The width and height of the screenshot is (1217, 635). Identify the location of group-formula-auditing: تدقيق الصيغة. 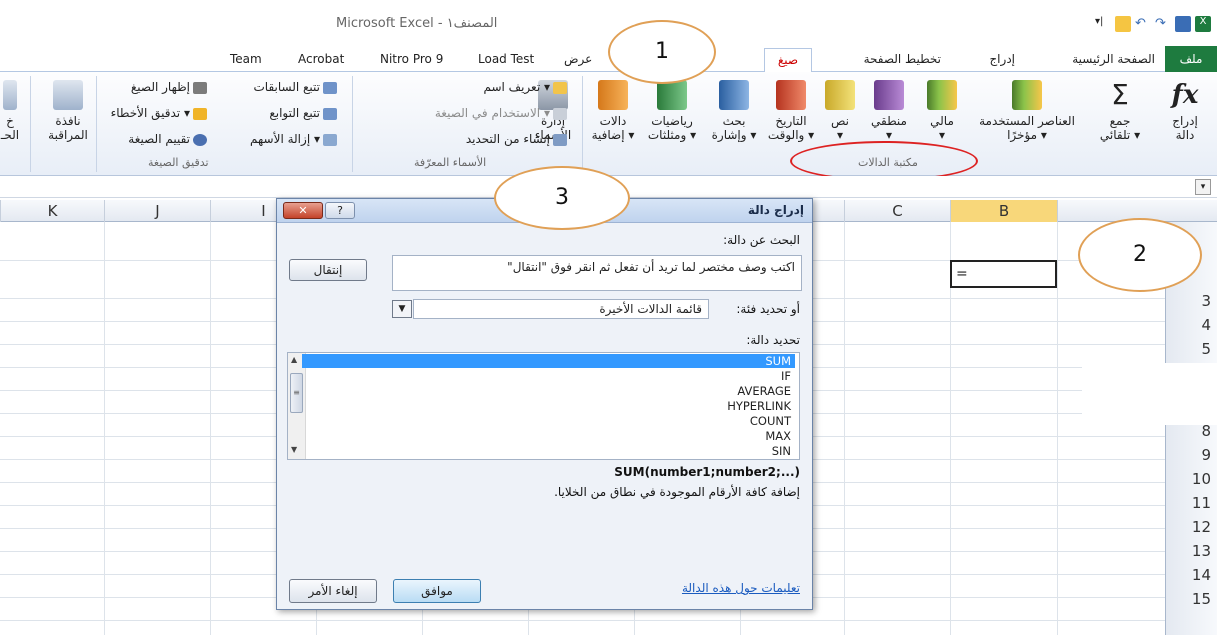
(178, 162).